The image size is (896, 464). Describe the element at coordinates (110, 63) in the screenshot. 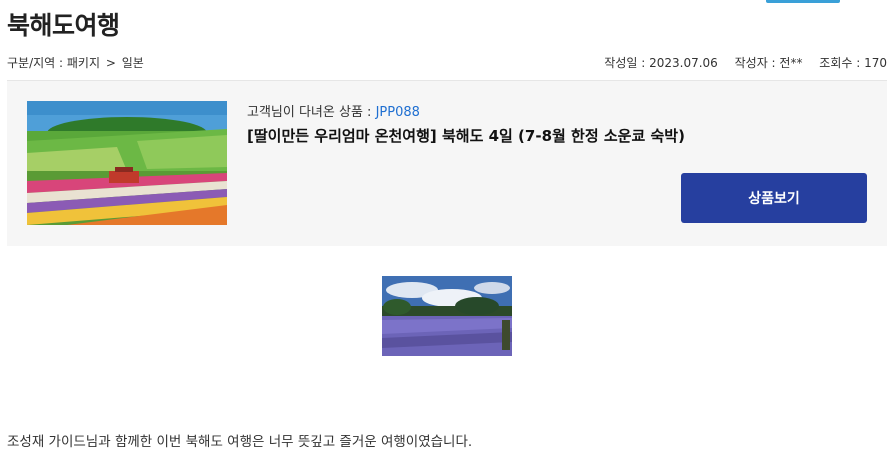

I see `chevron-right-icon: >` at that location.